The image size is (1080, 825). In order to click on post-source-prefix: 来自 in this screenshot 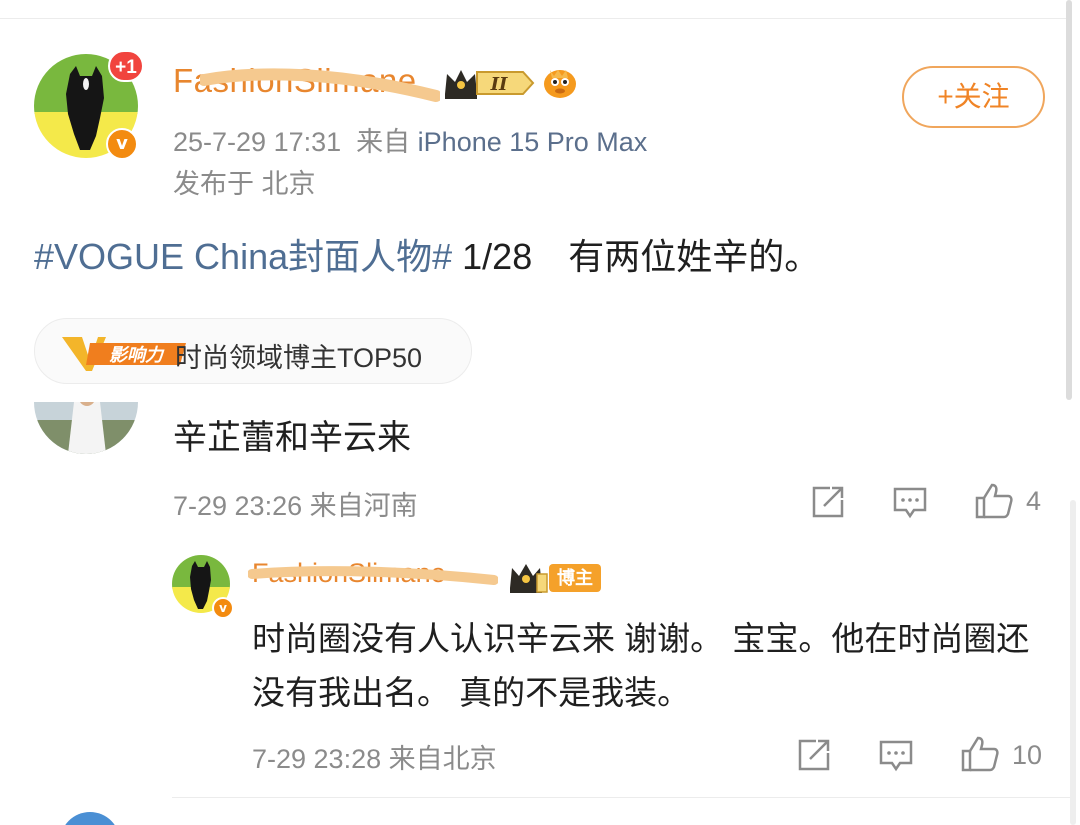, I will do `click(383, 142)`.